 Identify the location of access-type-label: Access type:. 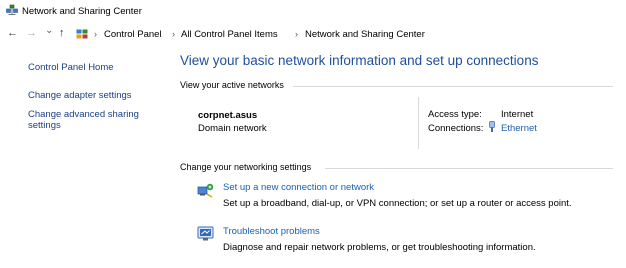
(455, 114).